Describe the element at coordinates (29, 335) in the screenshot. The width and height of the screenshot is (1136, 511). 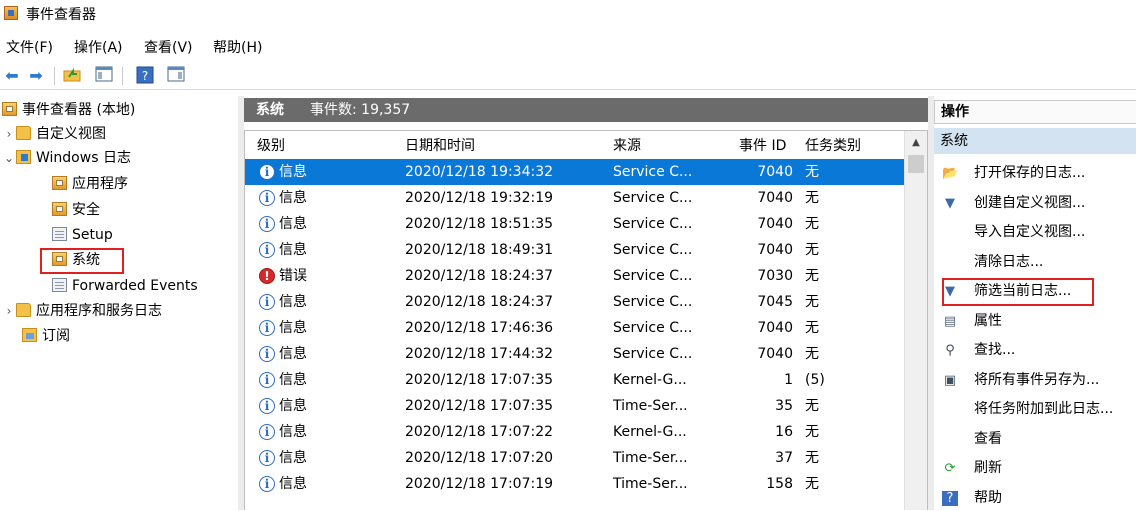
I see `subscription-icon` at that location.